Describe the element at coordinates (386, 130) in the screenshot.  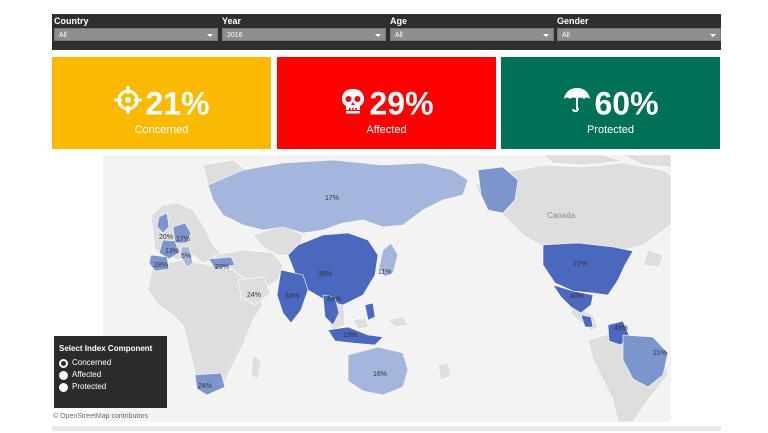
I see `affected-label: Affected` at that location.